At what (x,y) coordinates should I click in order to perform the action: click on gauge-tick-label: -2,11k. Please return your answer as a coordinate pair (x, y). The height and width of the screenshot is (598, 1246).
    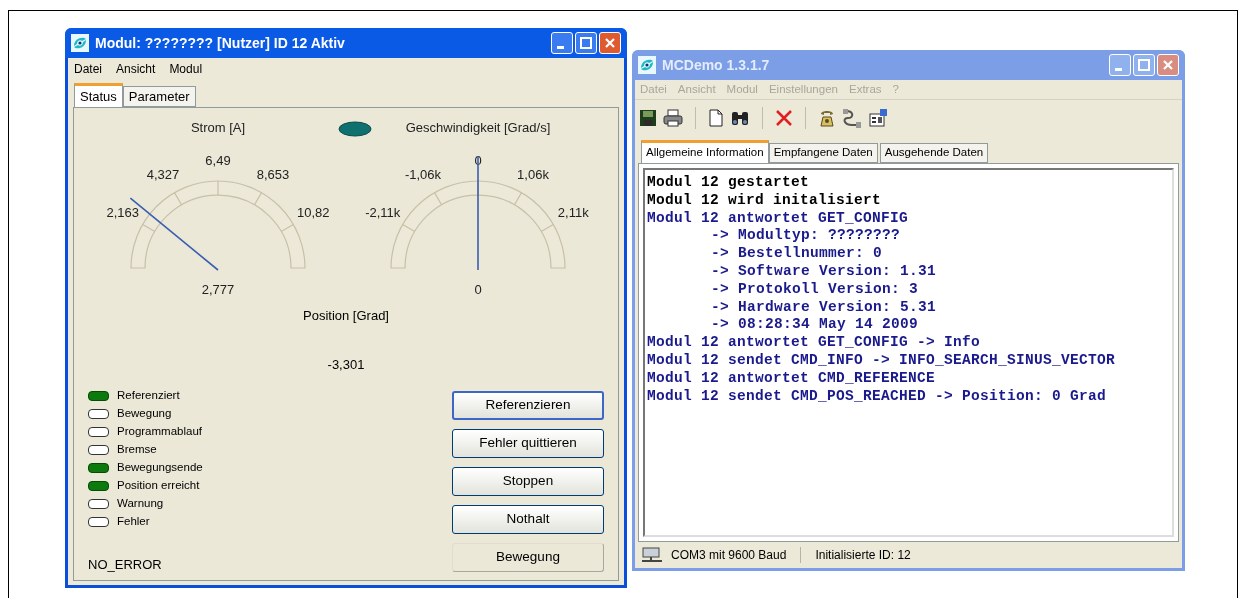
    Looking at the image, I should click on (383, 211).